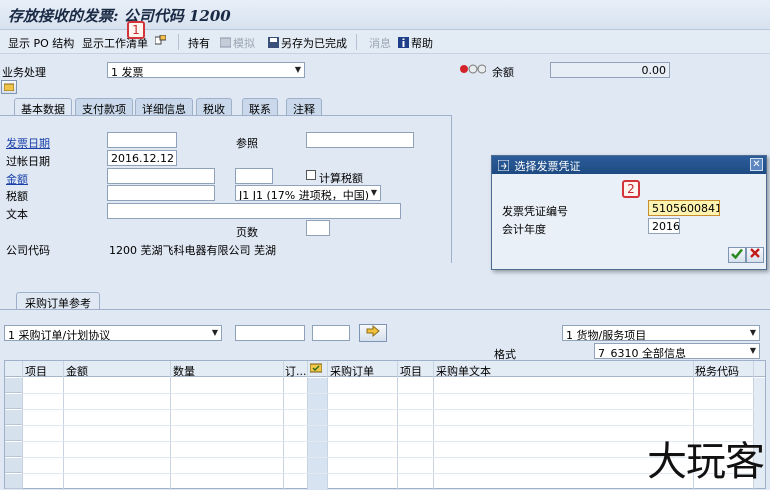 This screenshot has height=490, width=770. I want to click on messages-button: 消息, so click(380, 43).